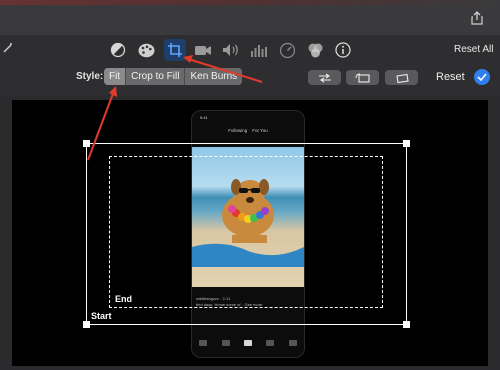  Describe the element at coordinates (115, 76) in the screenshot. I see `fit-button: Fit` at that location.